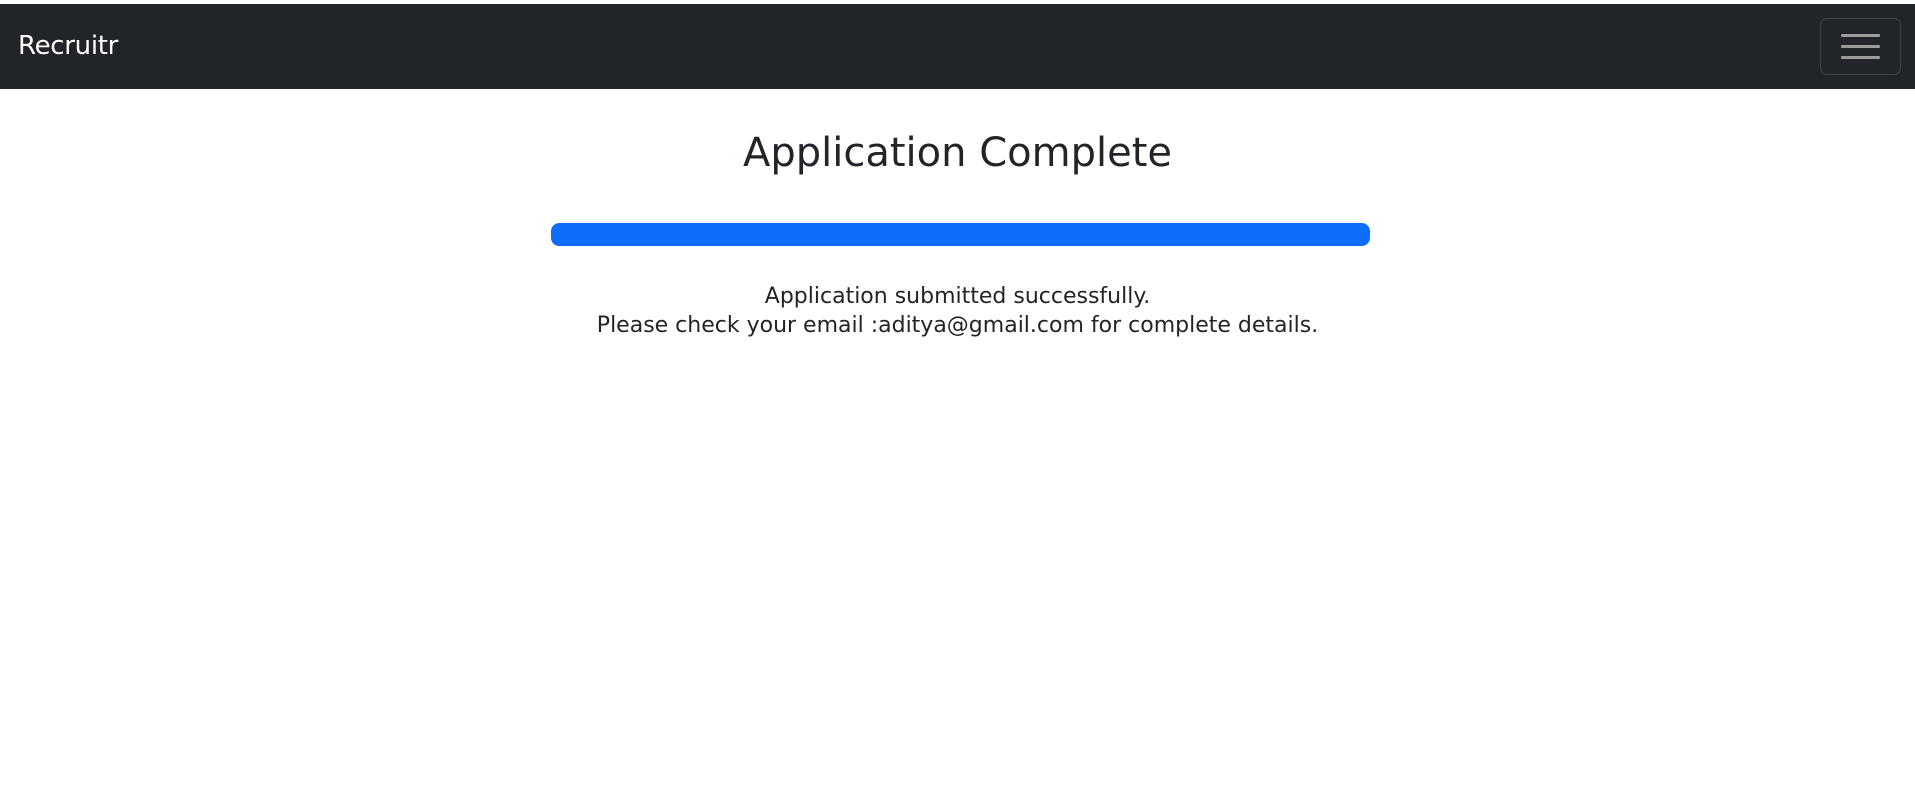  I want to click on email-instructions-prefix: Please check your email :, so click(737, 325).